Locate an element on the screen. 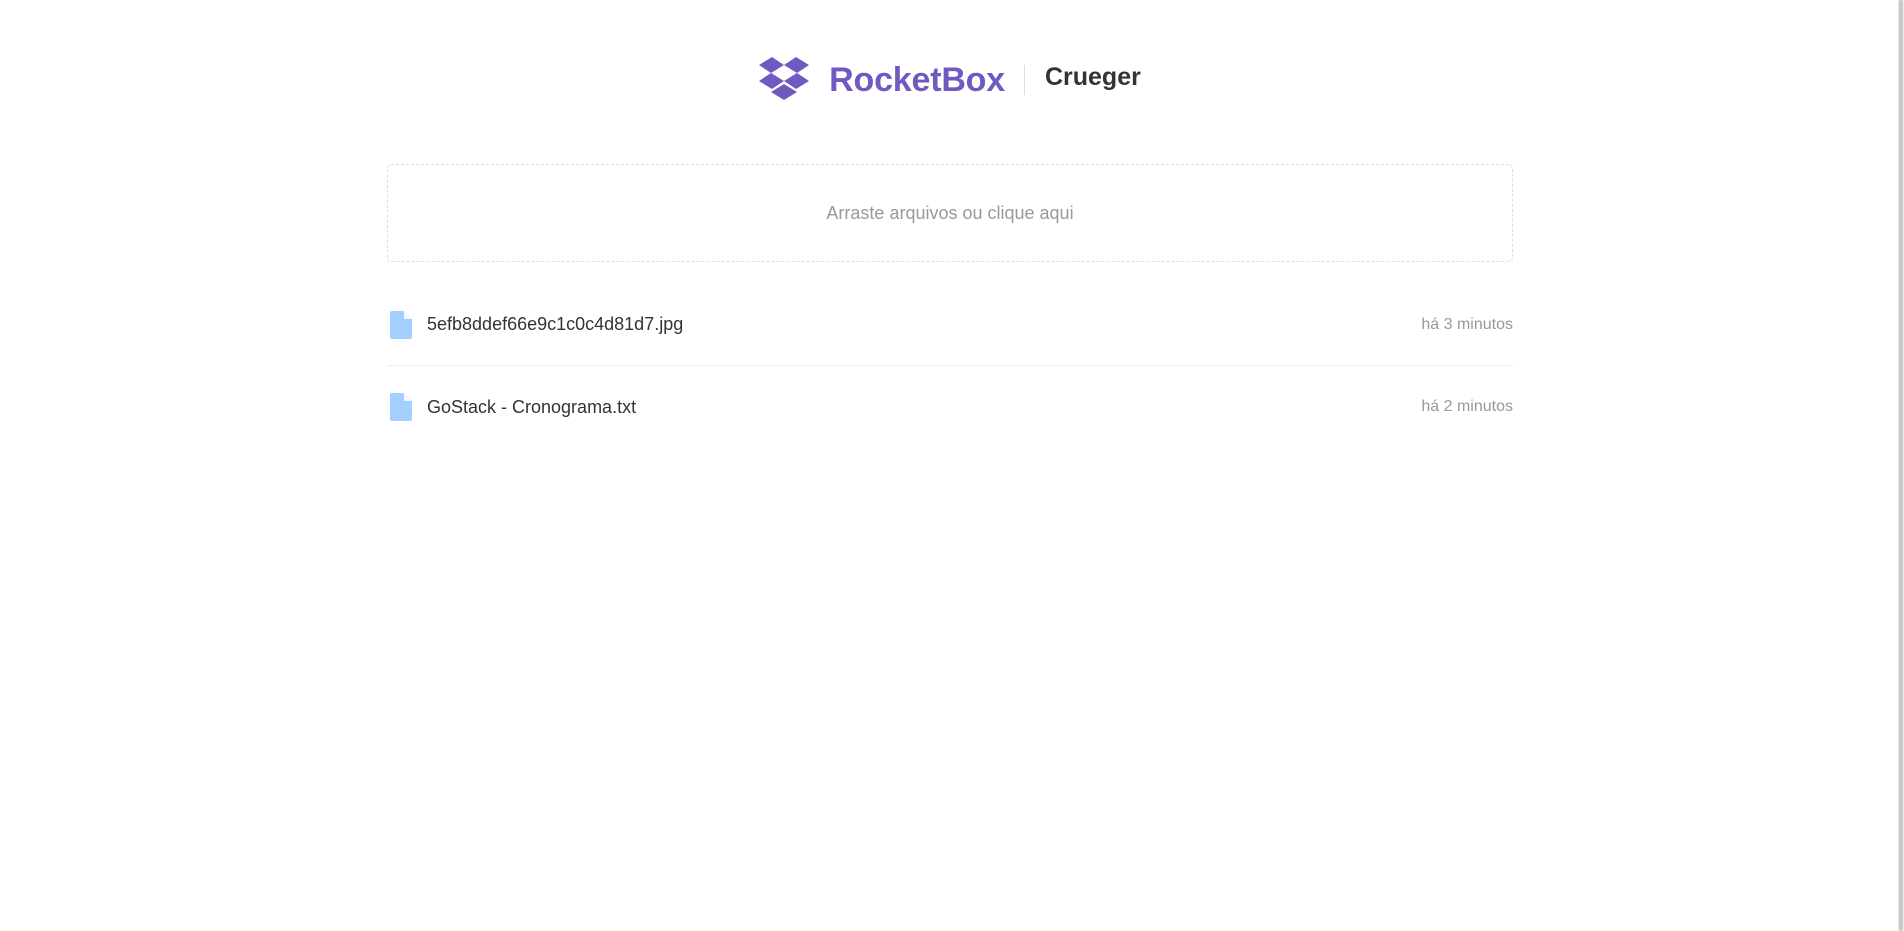 This screenshot has height=931, width=1904. logo: RocketBox is located at coordinates (882, 80).